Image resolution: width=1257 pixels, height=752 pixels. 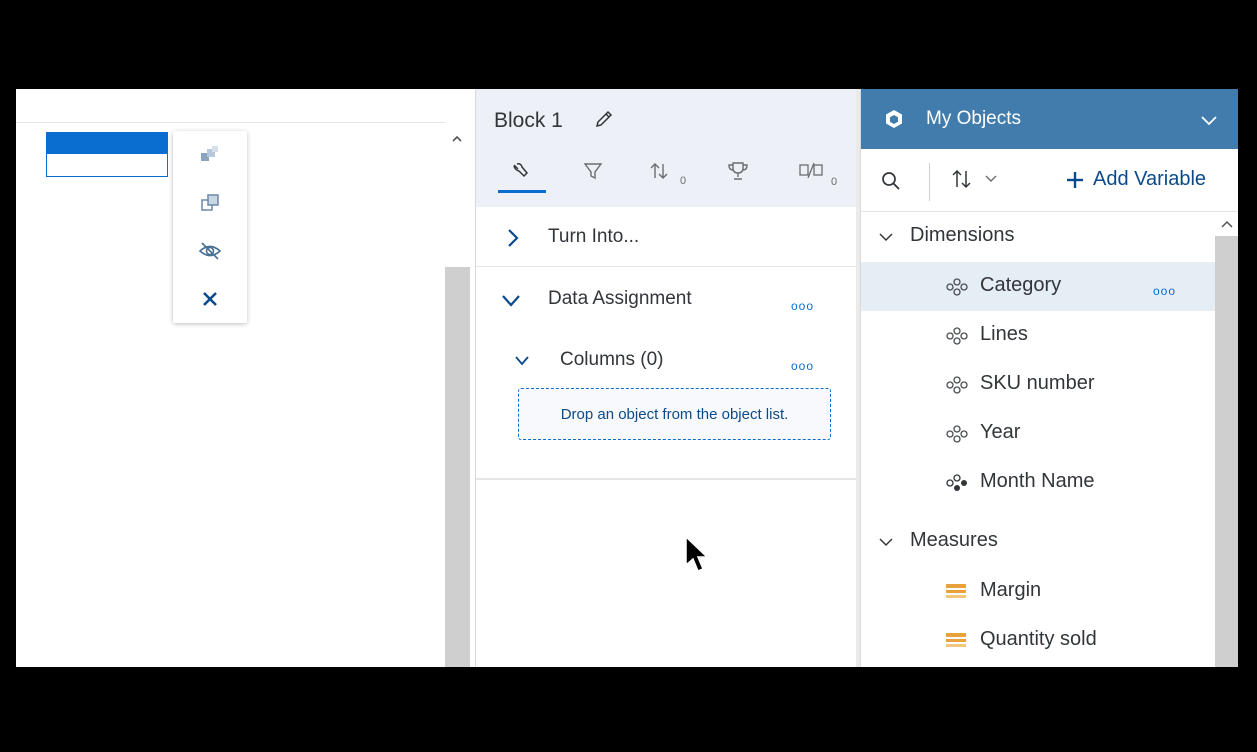 What do you see at coordinates (802, 366) in the screenshot?
I see `columns-more-button: ooo` at bounding box center [802, 366].